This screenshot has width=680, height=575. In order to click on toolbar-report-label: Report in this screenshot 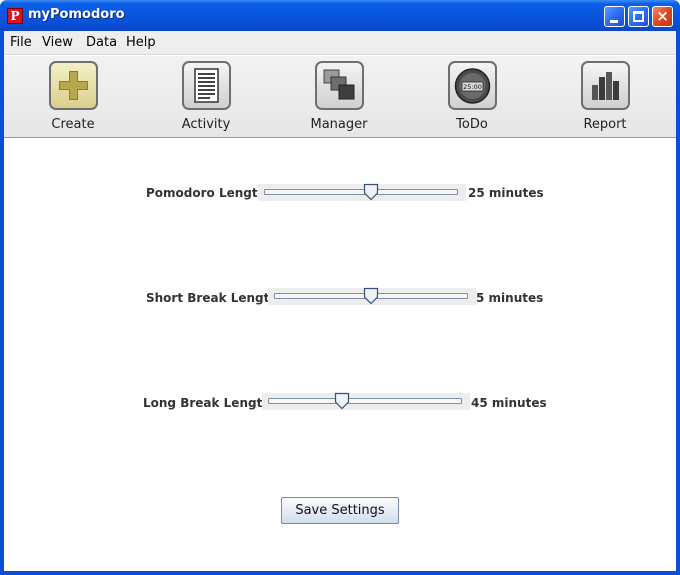, I will do `click(605, 124)`.